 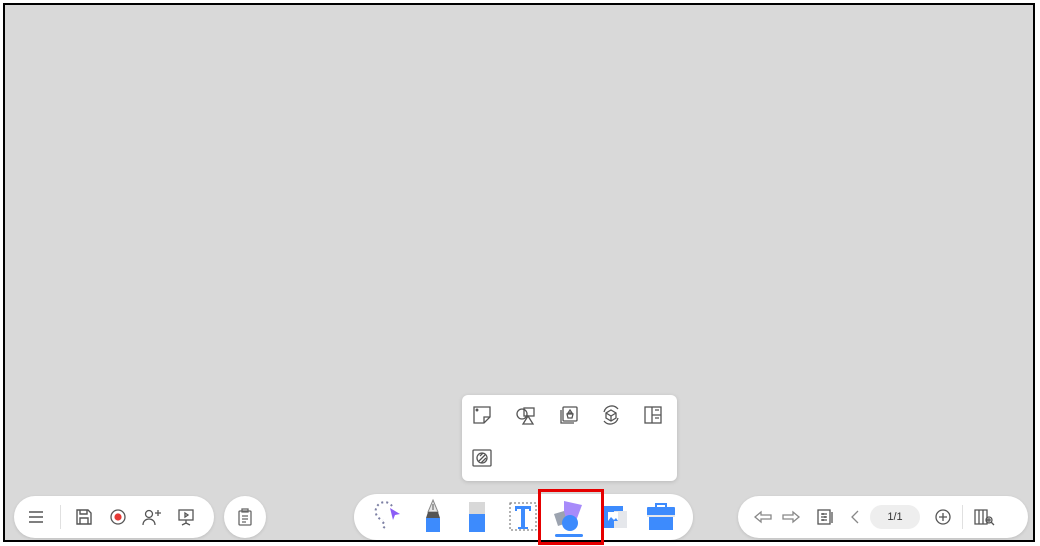 What do you see at coordinates (825, 517) in the screenshot?
I see `settings-icon` at bounding box center [825, 517].